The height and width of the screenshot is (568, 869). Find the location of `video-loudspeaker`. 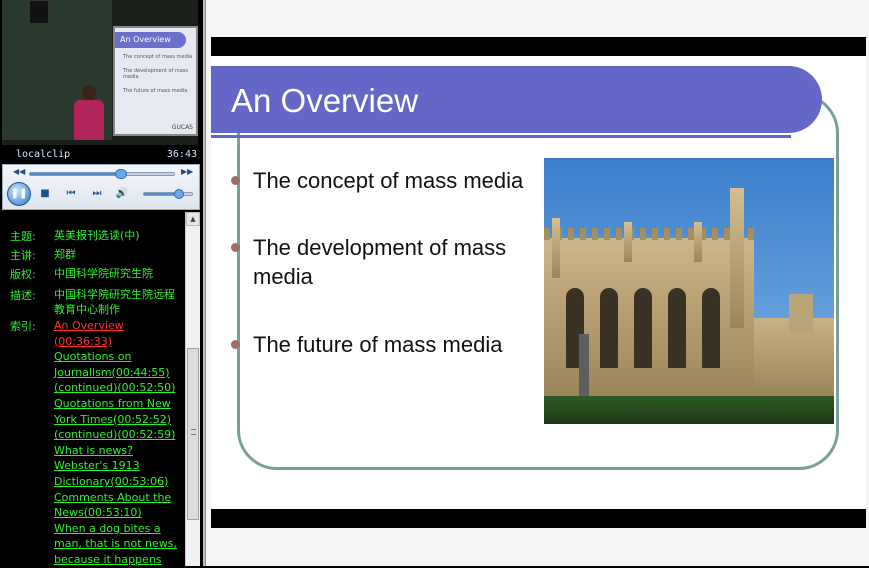

video-loudspeaker is located at coordinates (39, 12).